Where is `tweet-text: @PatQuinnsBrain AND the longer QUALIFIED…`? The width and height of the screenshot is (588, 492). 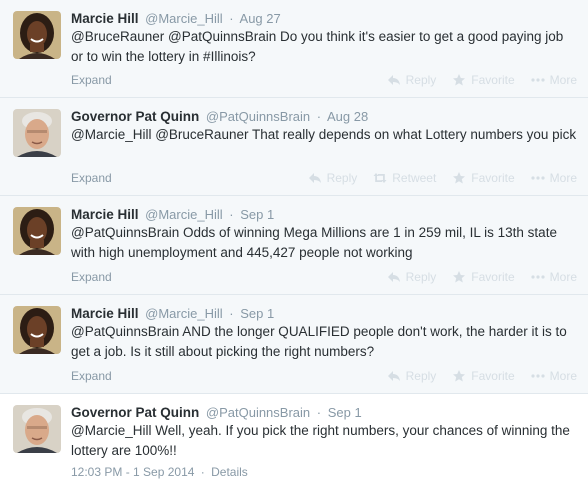 tweet-text: @PatQuinnsBrain AND the longer QUALIFIED… is located at coordinates (319, 341).